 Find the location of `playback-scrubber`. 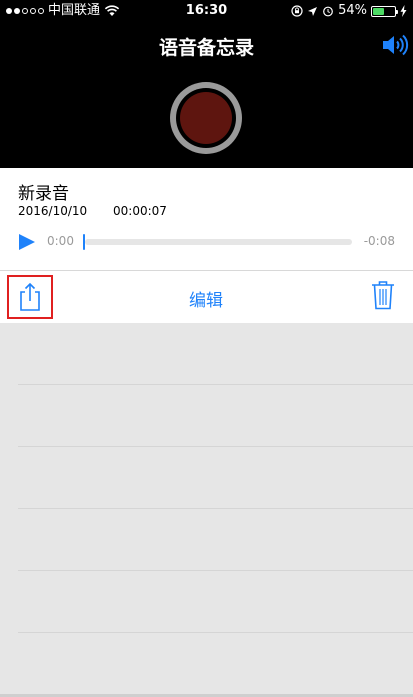

playback-scrubber is located at coordinates (218, 242).